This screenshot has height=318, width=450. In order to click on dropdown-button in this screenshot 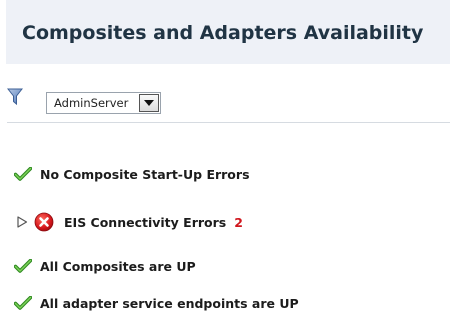, I will do `click(149, 103)`.